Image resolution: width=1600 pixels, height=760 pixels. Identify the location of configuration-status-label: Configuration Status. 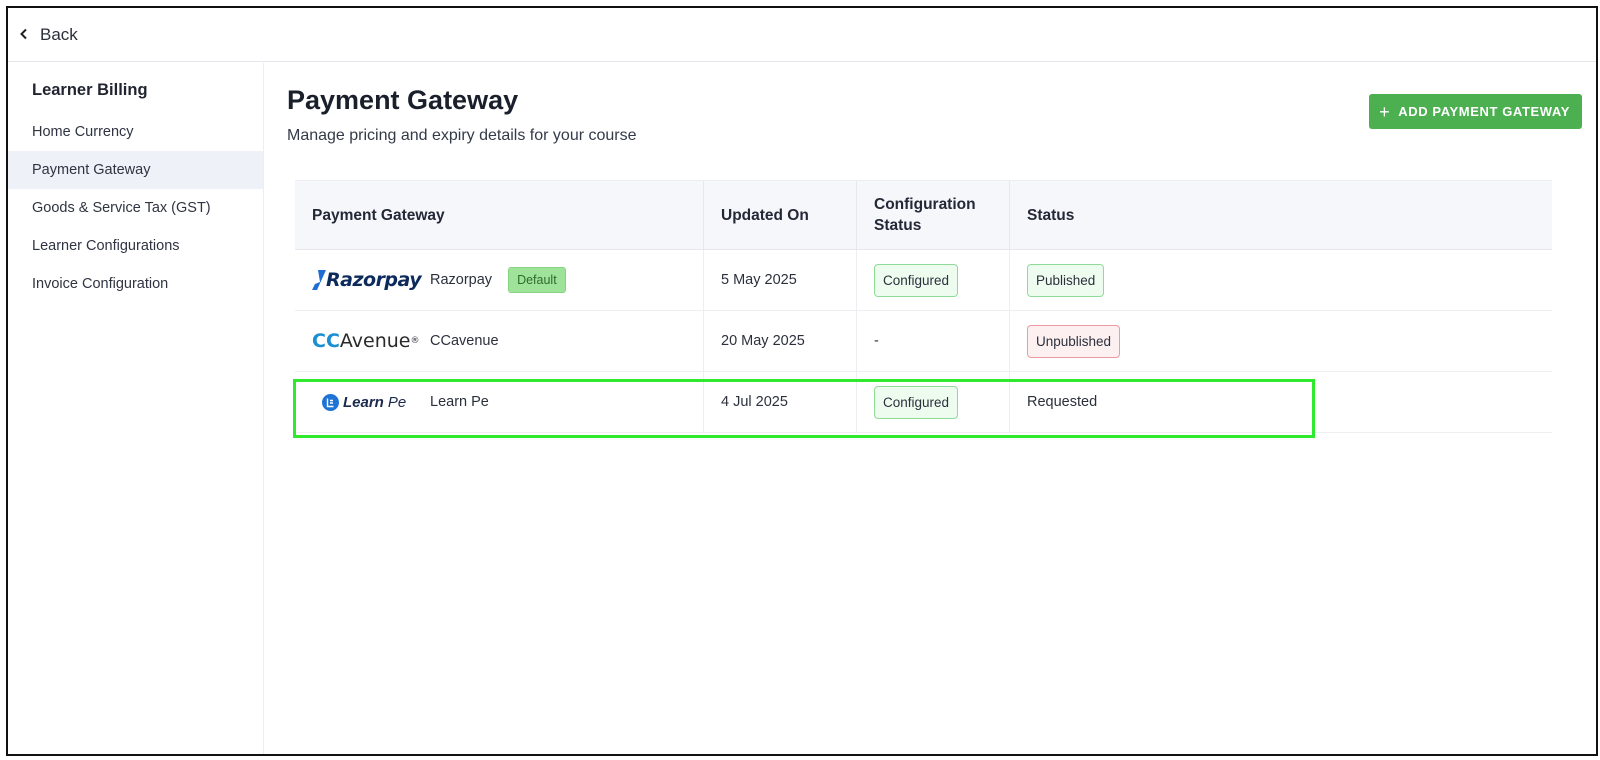
(925, 215).